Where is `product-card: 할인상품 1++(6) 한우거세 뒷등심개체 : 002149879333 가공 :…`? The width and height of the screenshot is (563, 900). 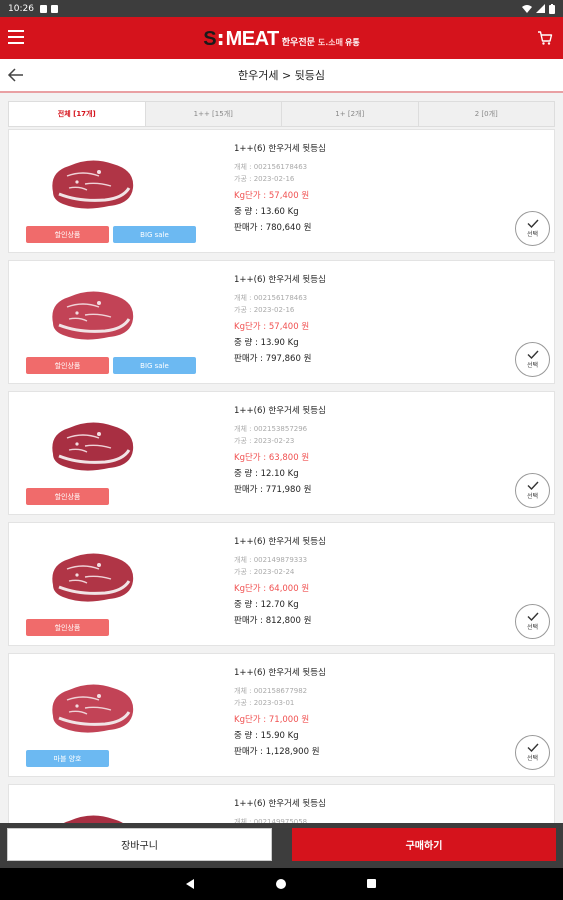
product-card: 할인상품 1++(6) 한우거세 뒷등심개체 : 002149879333 가공 :… is located at coordinates (281, 584).